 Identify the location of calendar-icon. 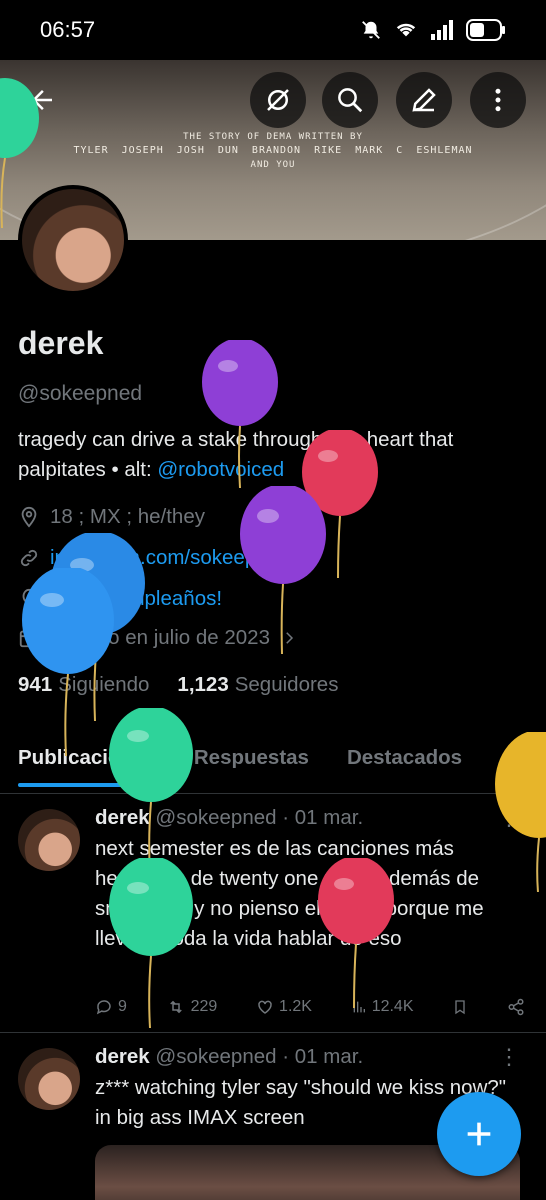
(29, 639).